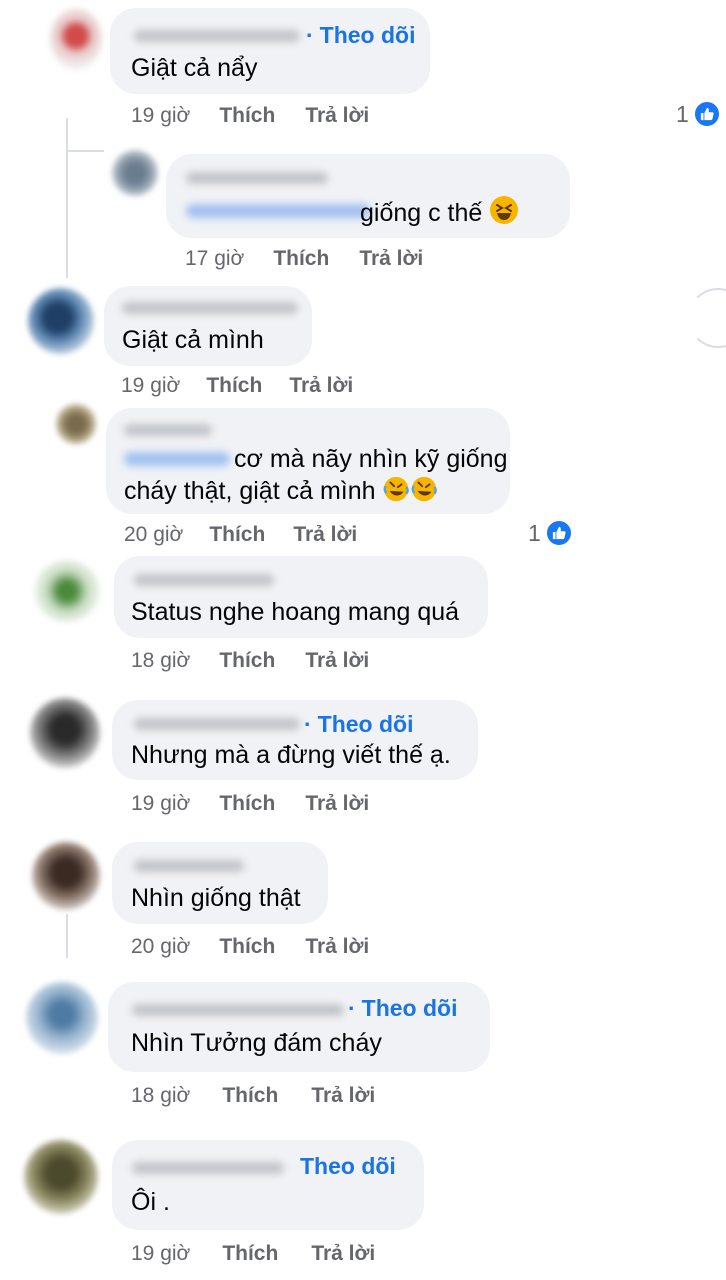 The image size is (726, 1280). What do you see at coordinates (295, 612) in the screenshot?
I see `comment-text: Status nghe hoang mang quá` at bounding box center [295, 612].